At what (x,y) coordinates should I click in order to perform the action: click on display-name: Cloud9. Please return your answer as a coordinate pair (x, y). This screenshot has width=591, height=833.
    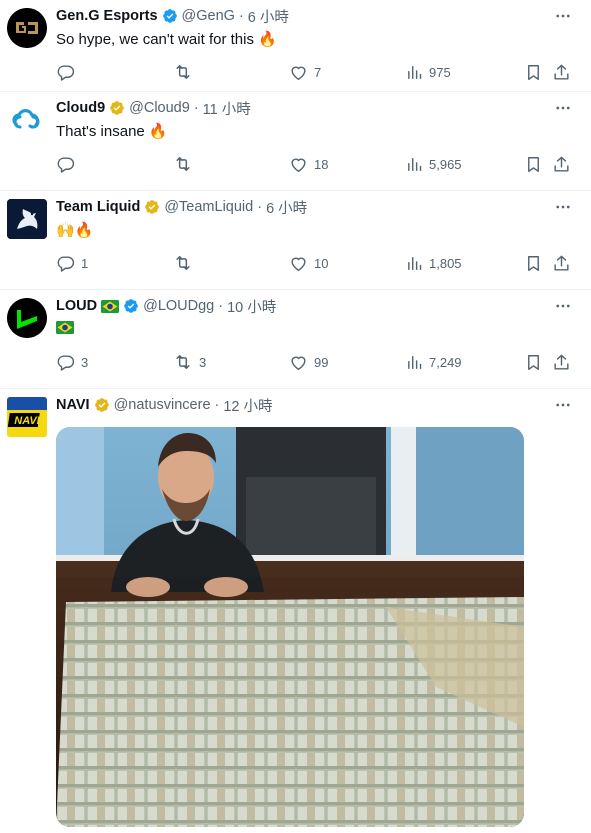
    Looking at the image, I should click on (80, 108).